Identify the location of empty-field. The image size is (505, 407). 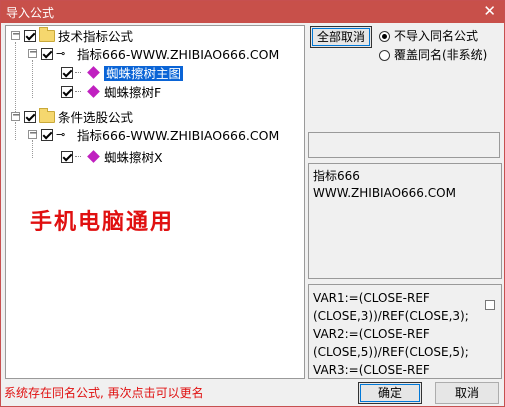
(404, 145).